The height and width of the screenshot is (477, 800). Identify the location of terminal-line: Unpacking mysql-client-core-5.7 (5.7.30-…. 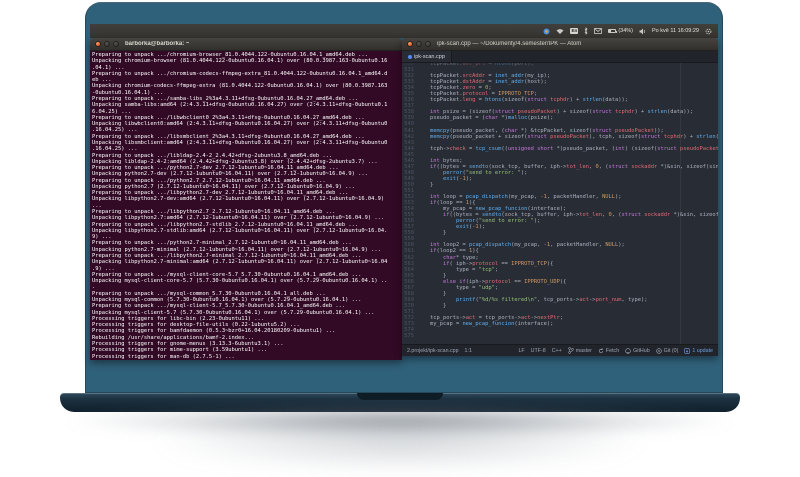
(240, 281).